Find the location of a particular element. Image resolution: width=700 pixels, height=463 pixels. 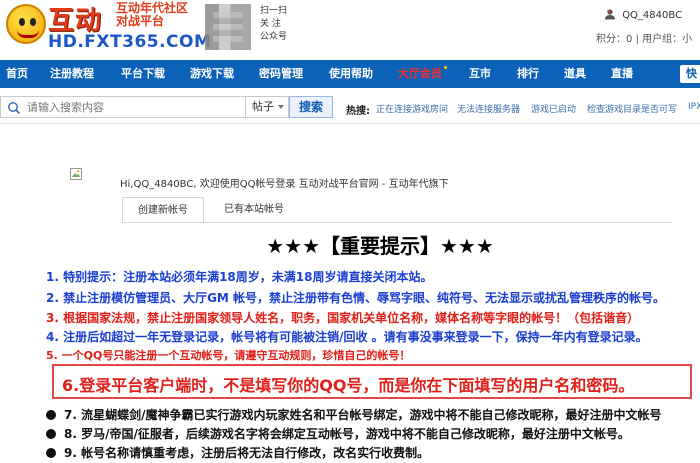

user-icon is located at coordinates (610, 14).